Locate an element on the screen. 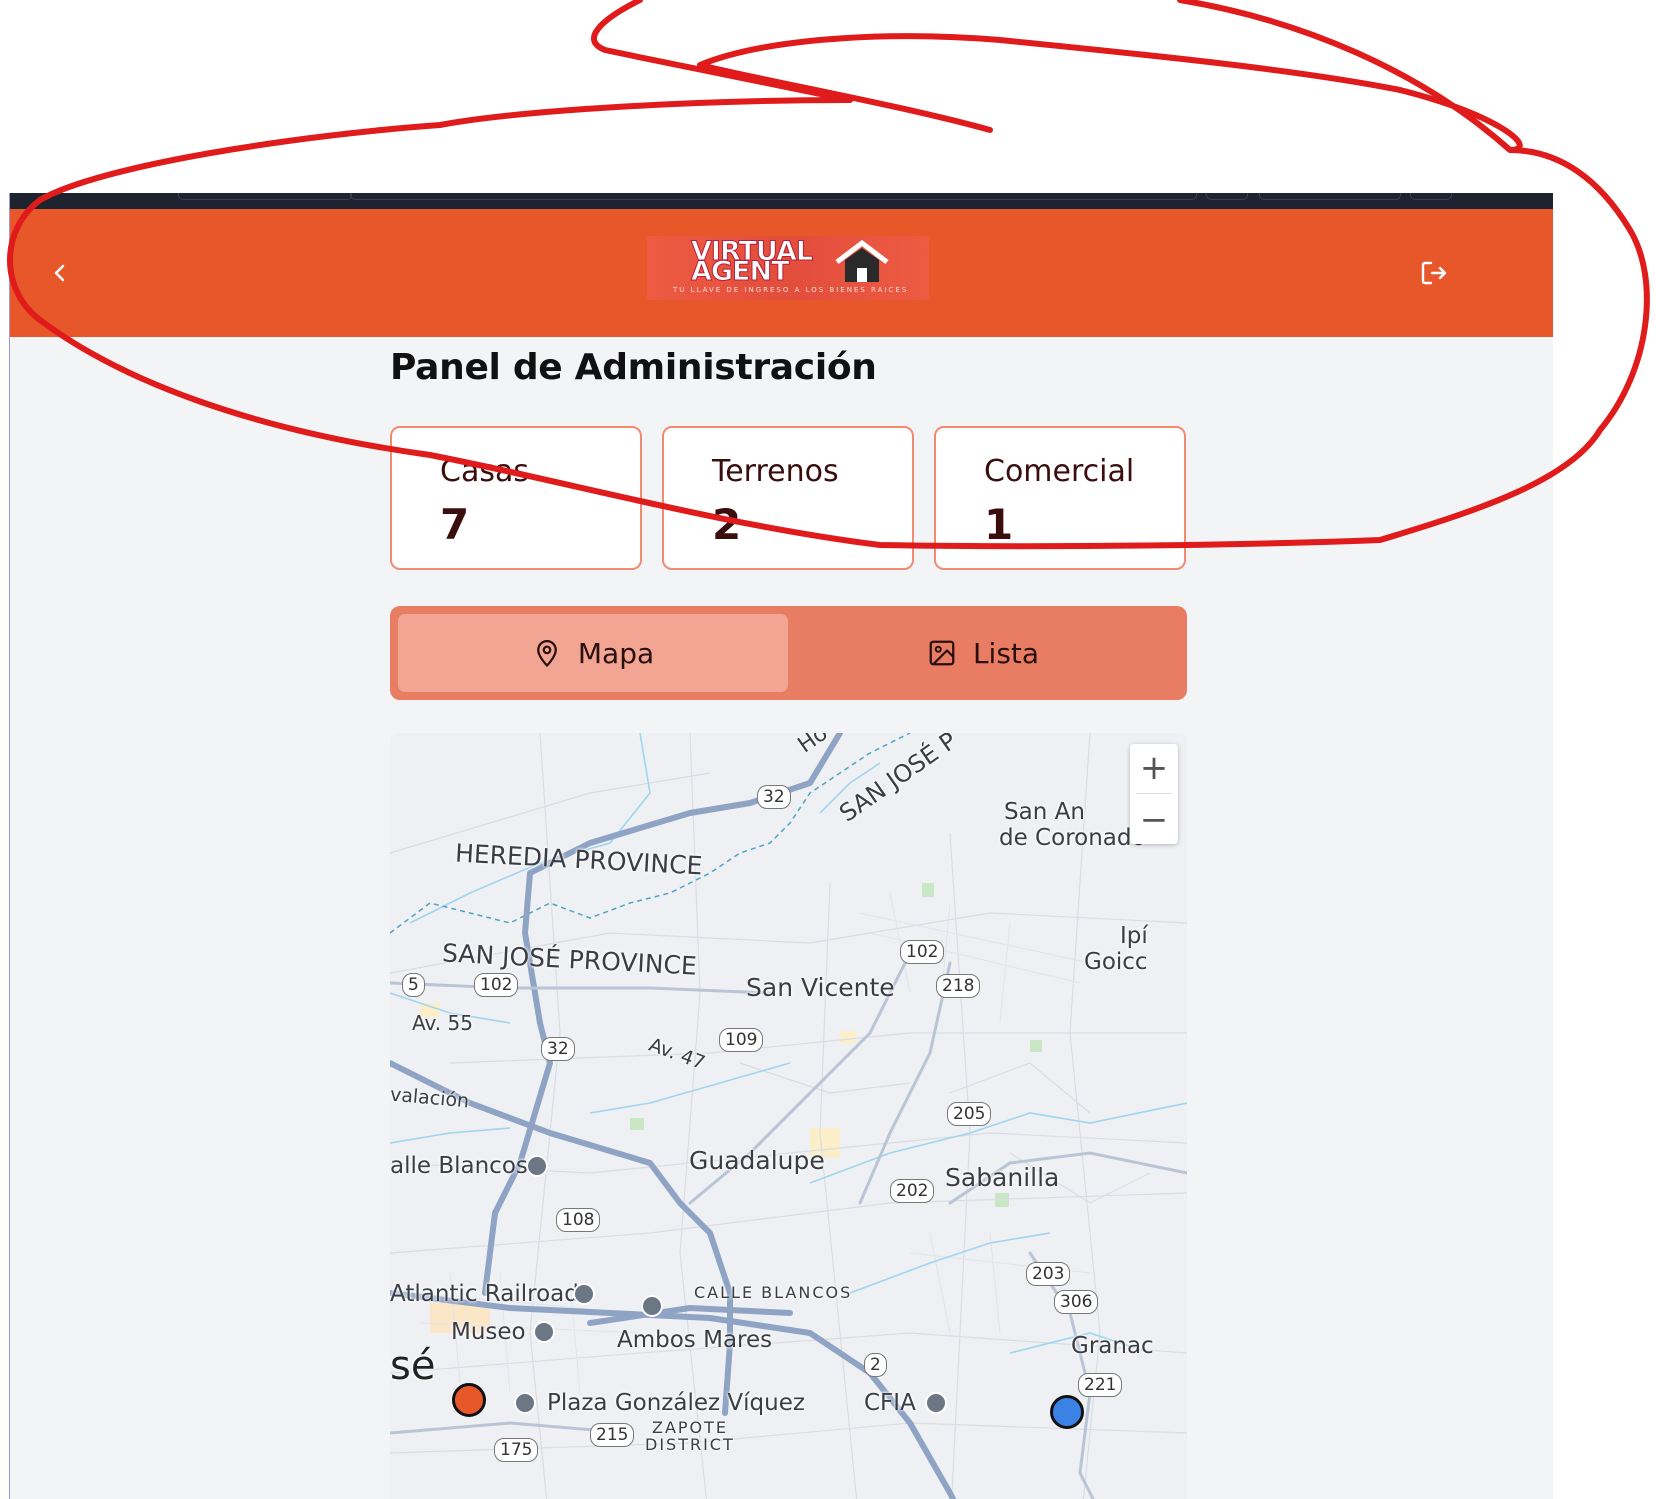  zoom-divider is located at coordinates (1154, 793).